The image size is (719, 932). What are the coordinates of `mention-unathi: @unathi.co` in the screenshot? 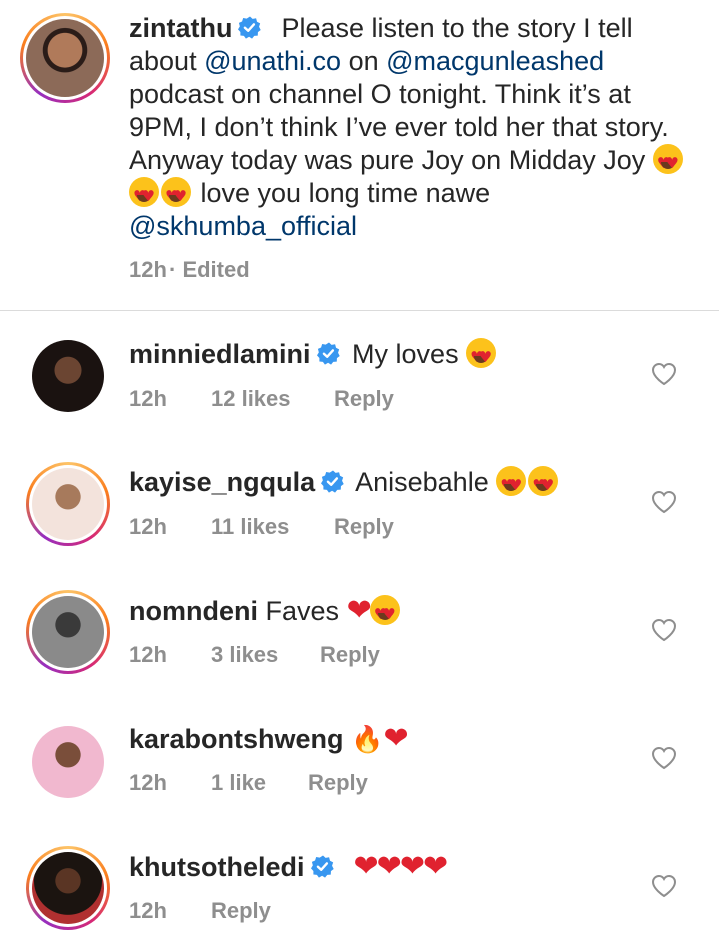 It's located at (272, 61).